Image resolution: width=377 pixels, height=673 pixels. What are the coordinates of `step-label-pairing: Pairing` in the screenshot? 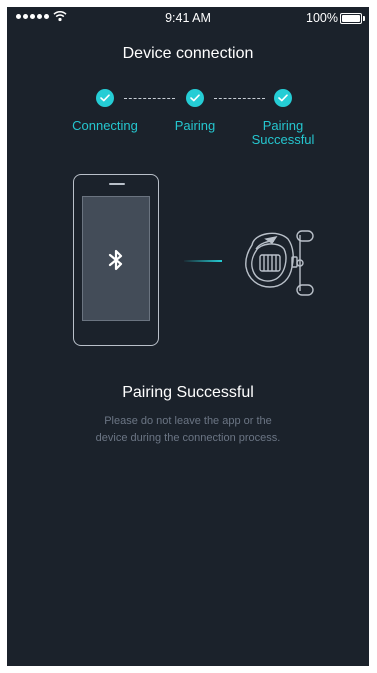 It's located at (195, 125).